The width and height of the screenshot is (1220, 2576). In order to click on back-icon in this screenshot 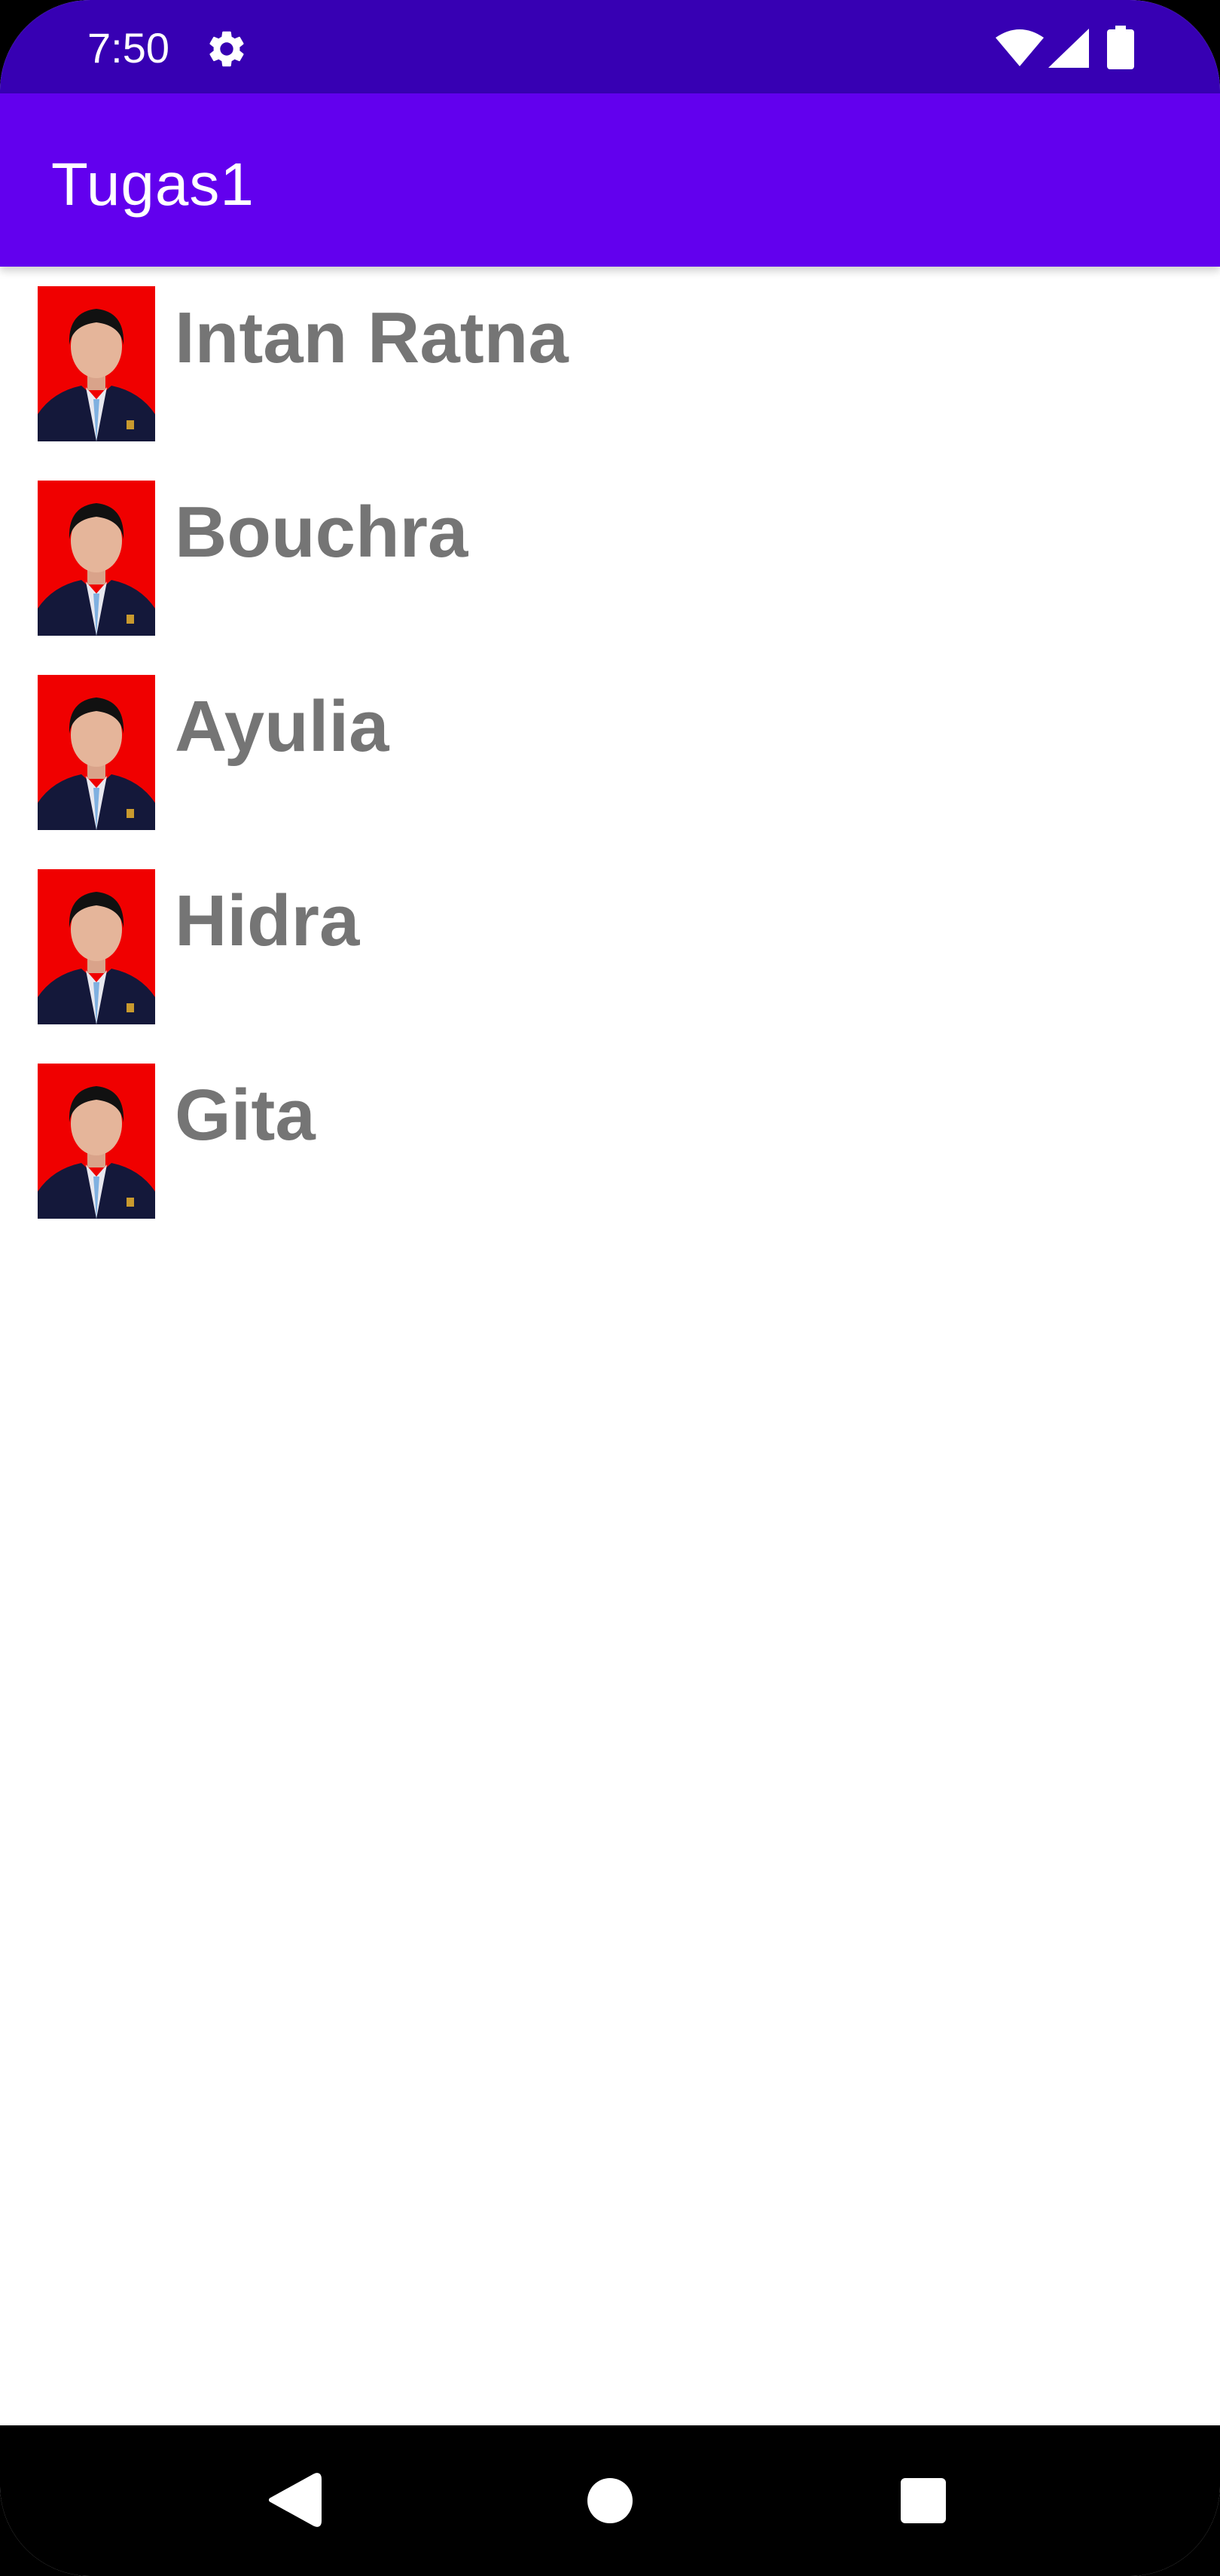, I will do `click(293, 2501)`.